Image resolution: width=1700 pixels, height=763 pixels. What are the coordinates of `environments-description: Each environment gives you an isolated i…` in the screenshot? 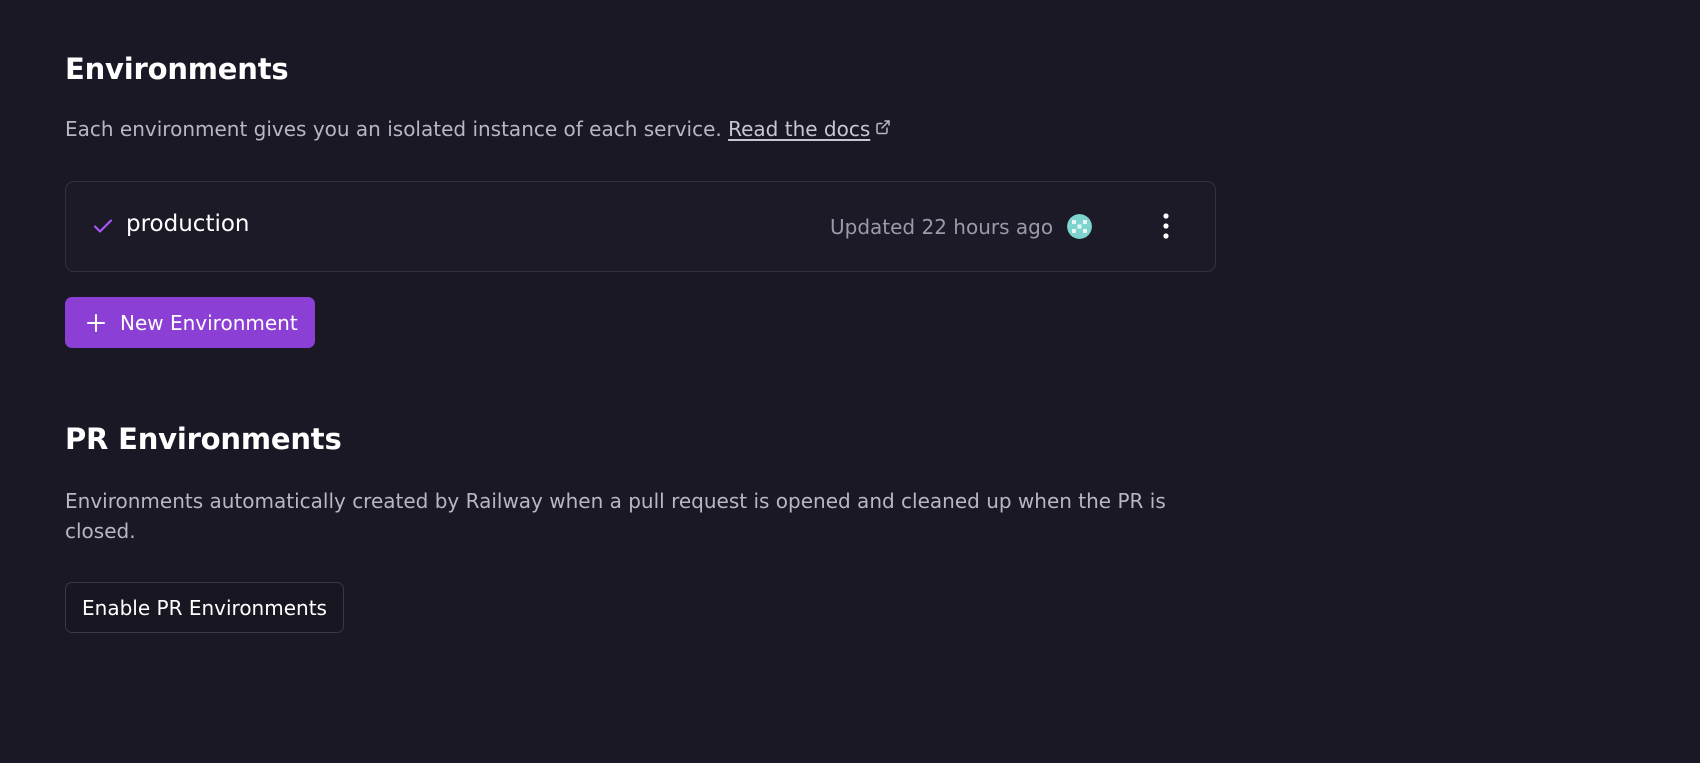 It's located at (478, 129).